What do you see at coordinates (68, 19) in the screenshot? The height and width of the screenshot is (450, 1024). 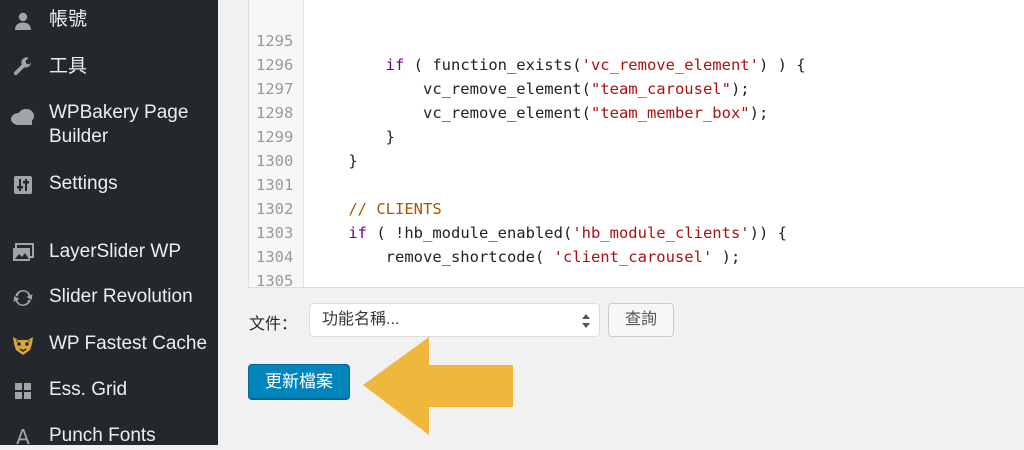 I see `menu-label: 帳號` at bounding box center [68, 19].